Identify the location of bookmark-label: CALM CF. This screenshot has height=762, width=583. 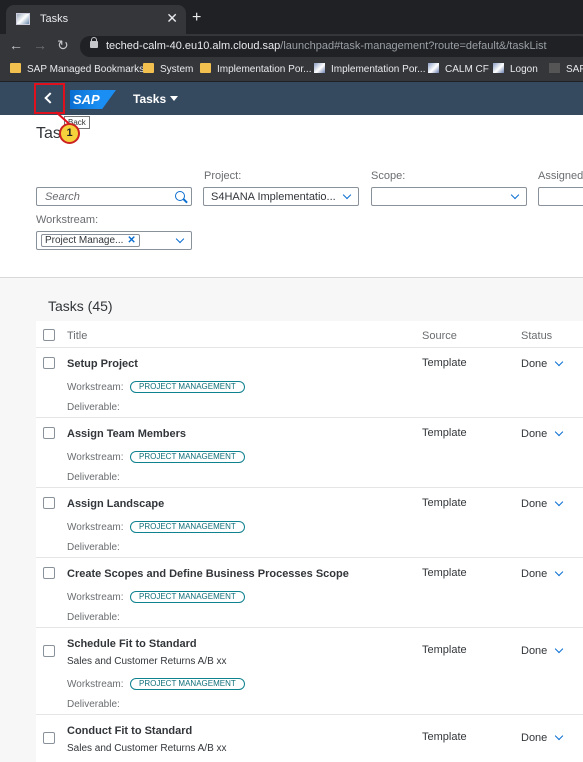
(467, 69).